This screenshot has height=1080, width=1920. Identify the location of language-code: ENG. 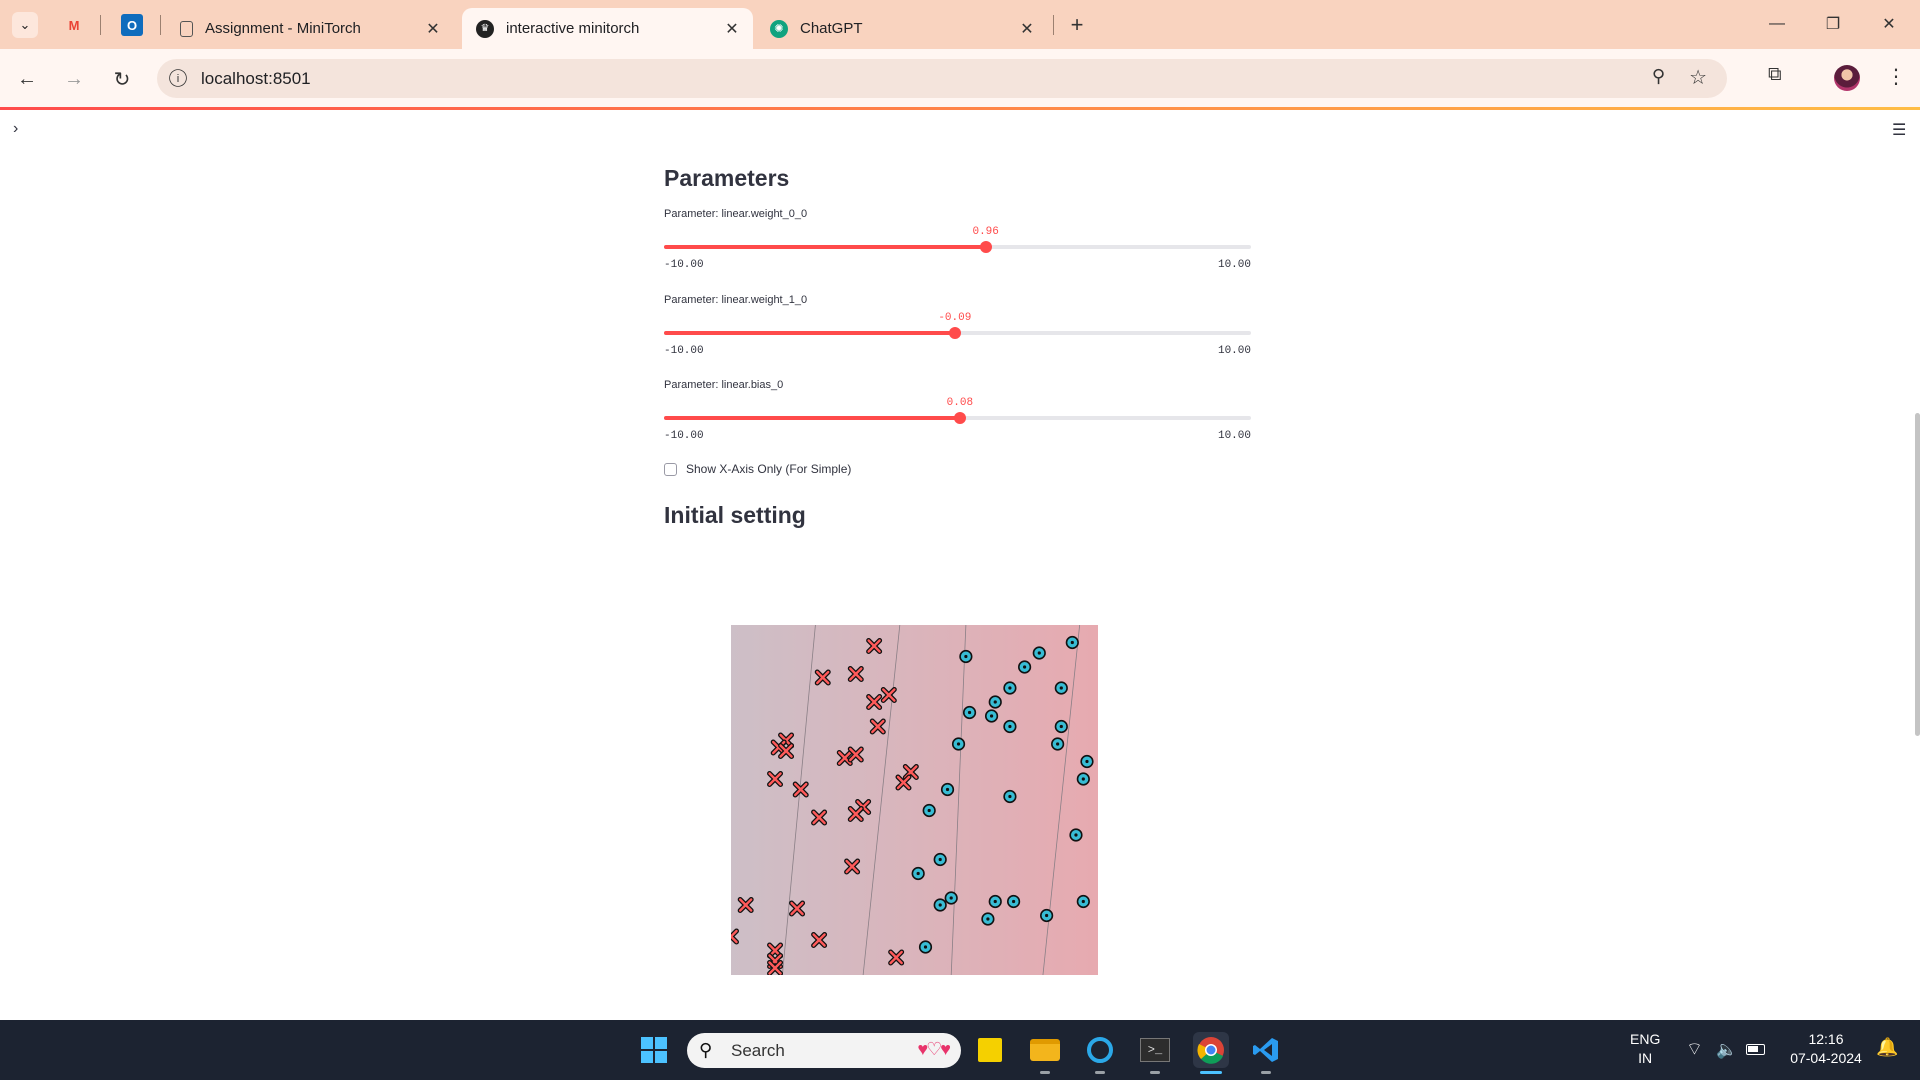
(1645, 1039).